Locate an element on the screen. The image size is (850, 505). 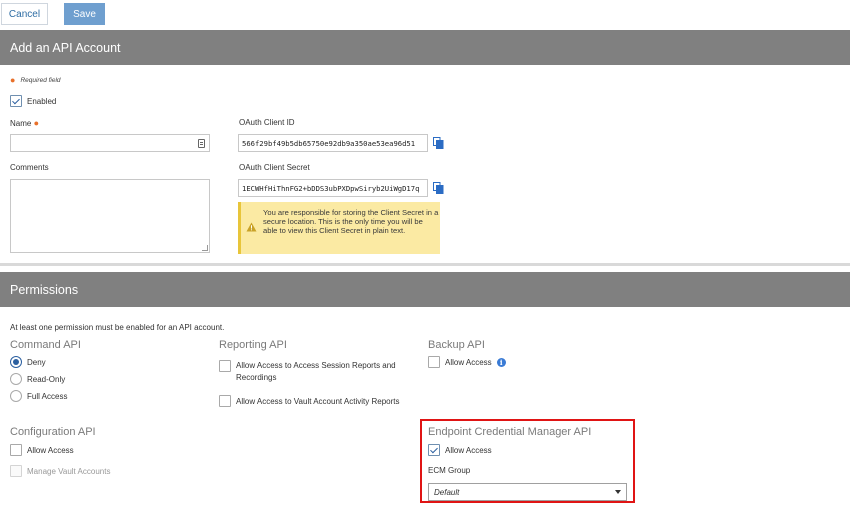
manage-vault-checkbox is located at coordinates (16, 471).